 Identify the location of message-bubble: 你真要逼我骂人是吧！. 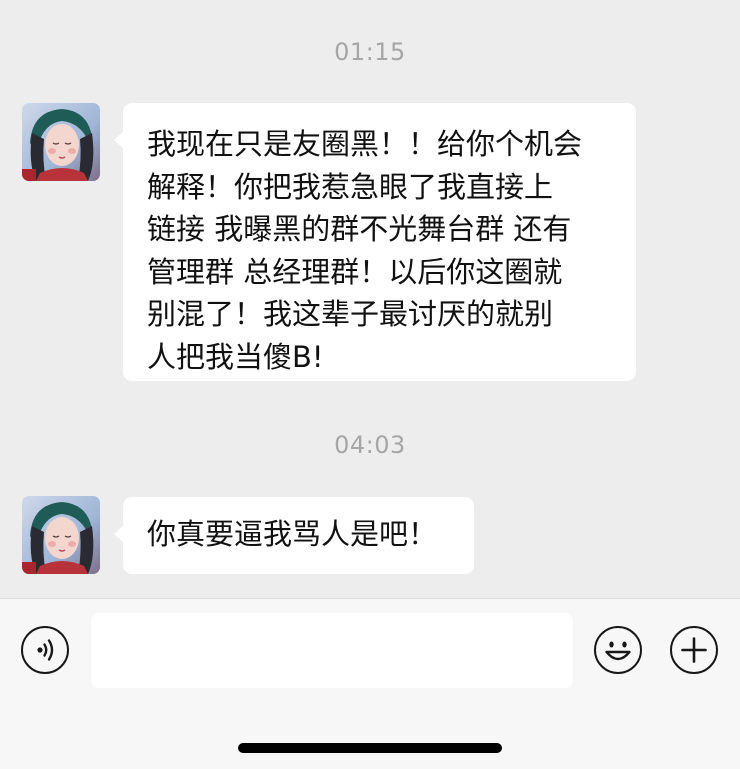
(294, 535).